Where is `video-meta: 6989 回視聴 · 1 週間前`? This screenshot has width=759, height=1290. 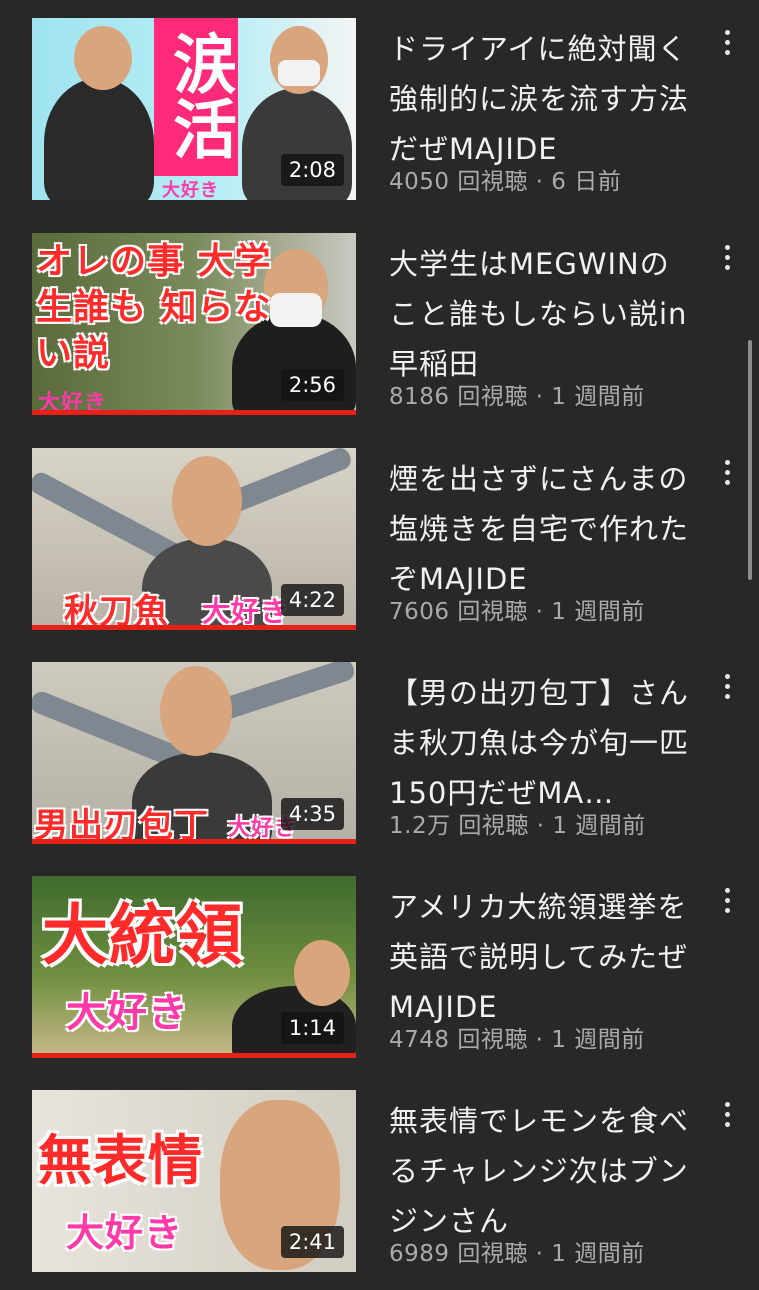
video-meta: 6989 回視聴 · 1 週間前 is located at coordinates (517, 1254).